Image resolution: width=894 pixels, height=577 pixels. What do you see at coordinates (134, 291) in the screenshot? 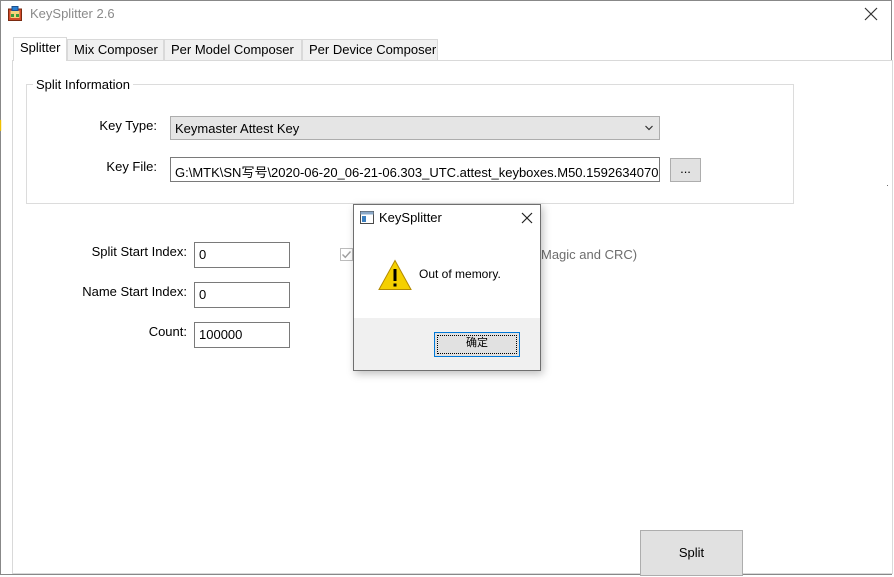
I see `name-start-label: Name Start Index:` at bounding box center [134, 291].